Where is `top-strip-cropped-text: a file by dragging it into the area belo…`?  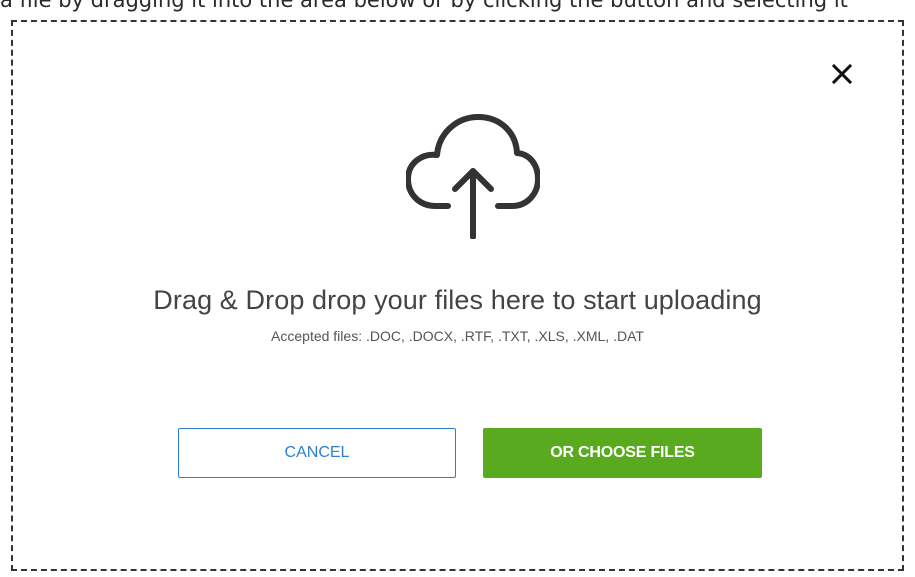 top-strip-cropped-text: a file by dragging it into the area belo… is located at coordinates (457, 9).